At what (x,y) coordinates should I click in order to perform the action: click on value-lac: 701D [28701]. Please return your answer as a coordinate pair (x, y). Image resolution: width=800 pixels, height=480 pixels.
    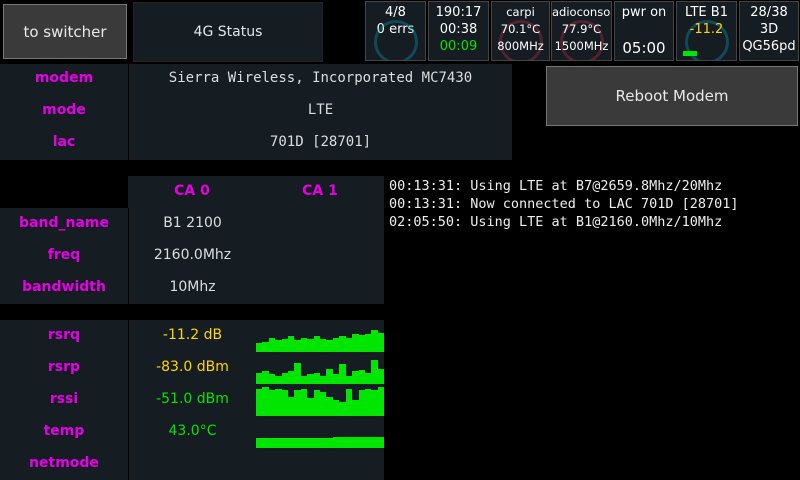
    Looking at the image, I should click on (320, 142).